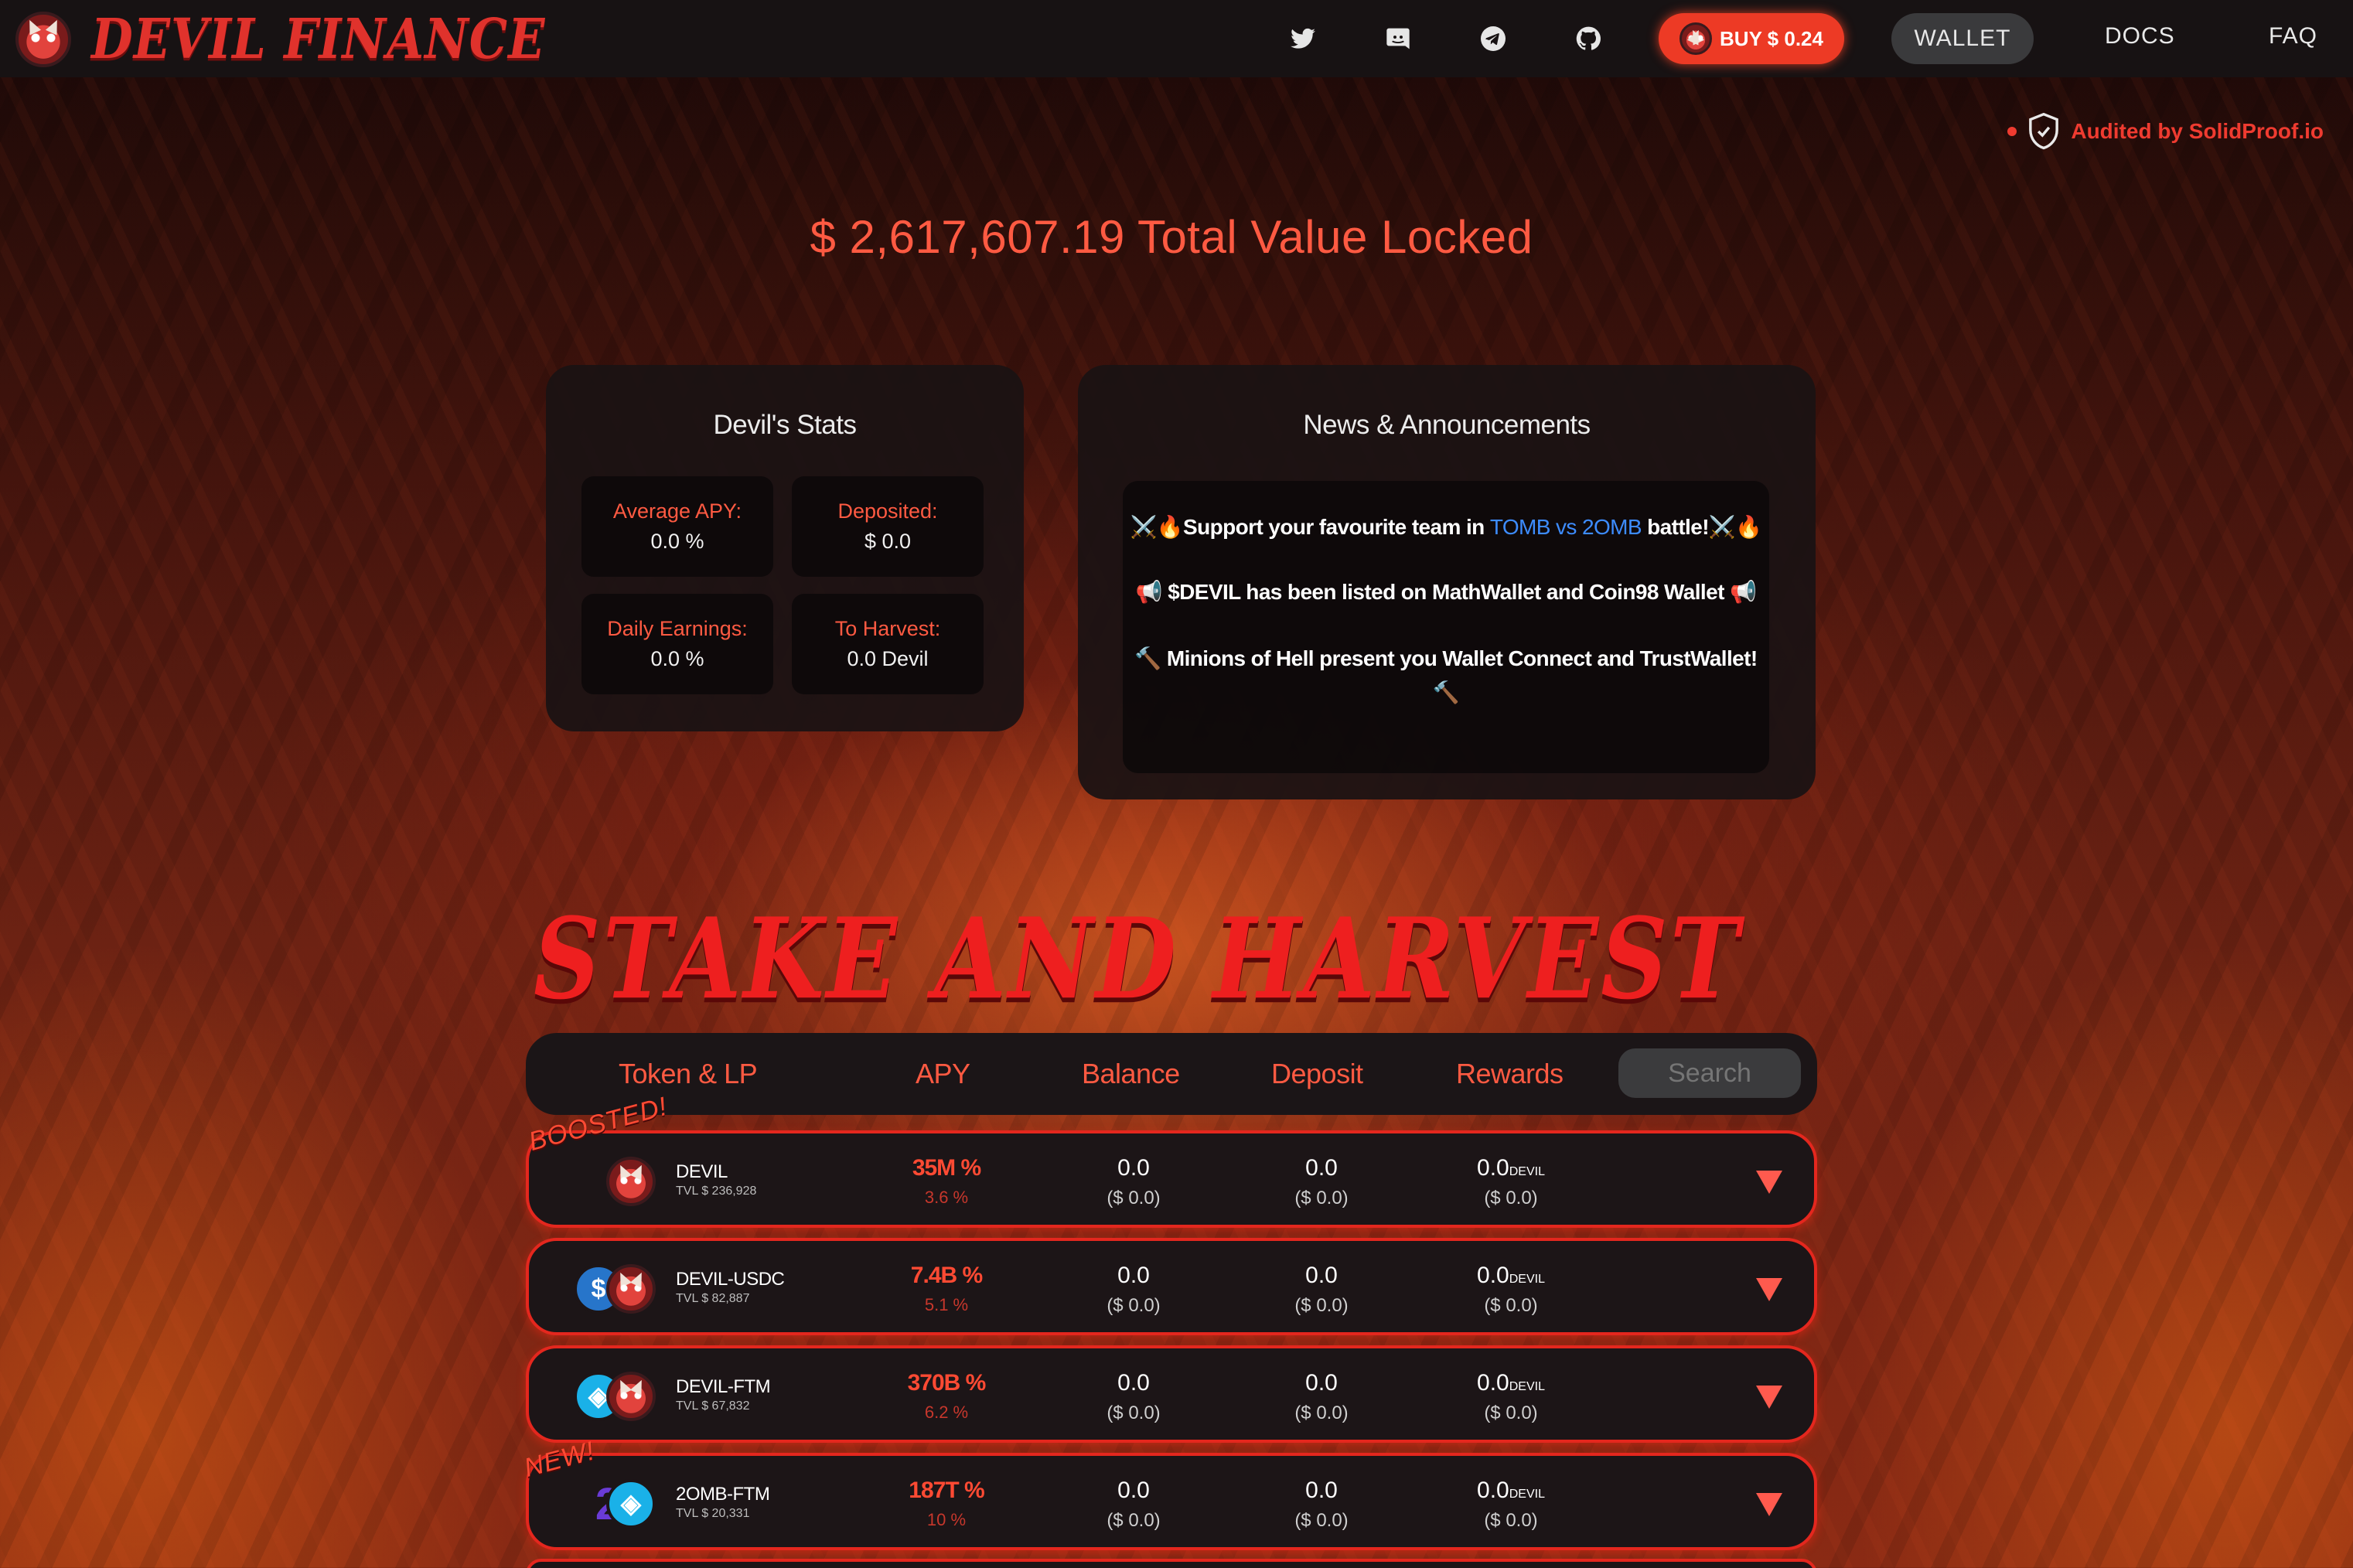  I want to click on brand-name: DEVIL FINANCE, so click(318, 39).